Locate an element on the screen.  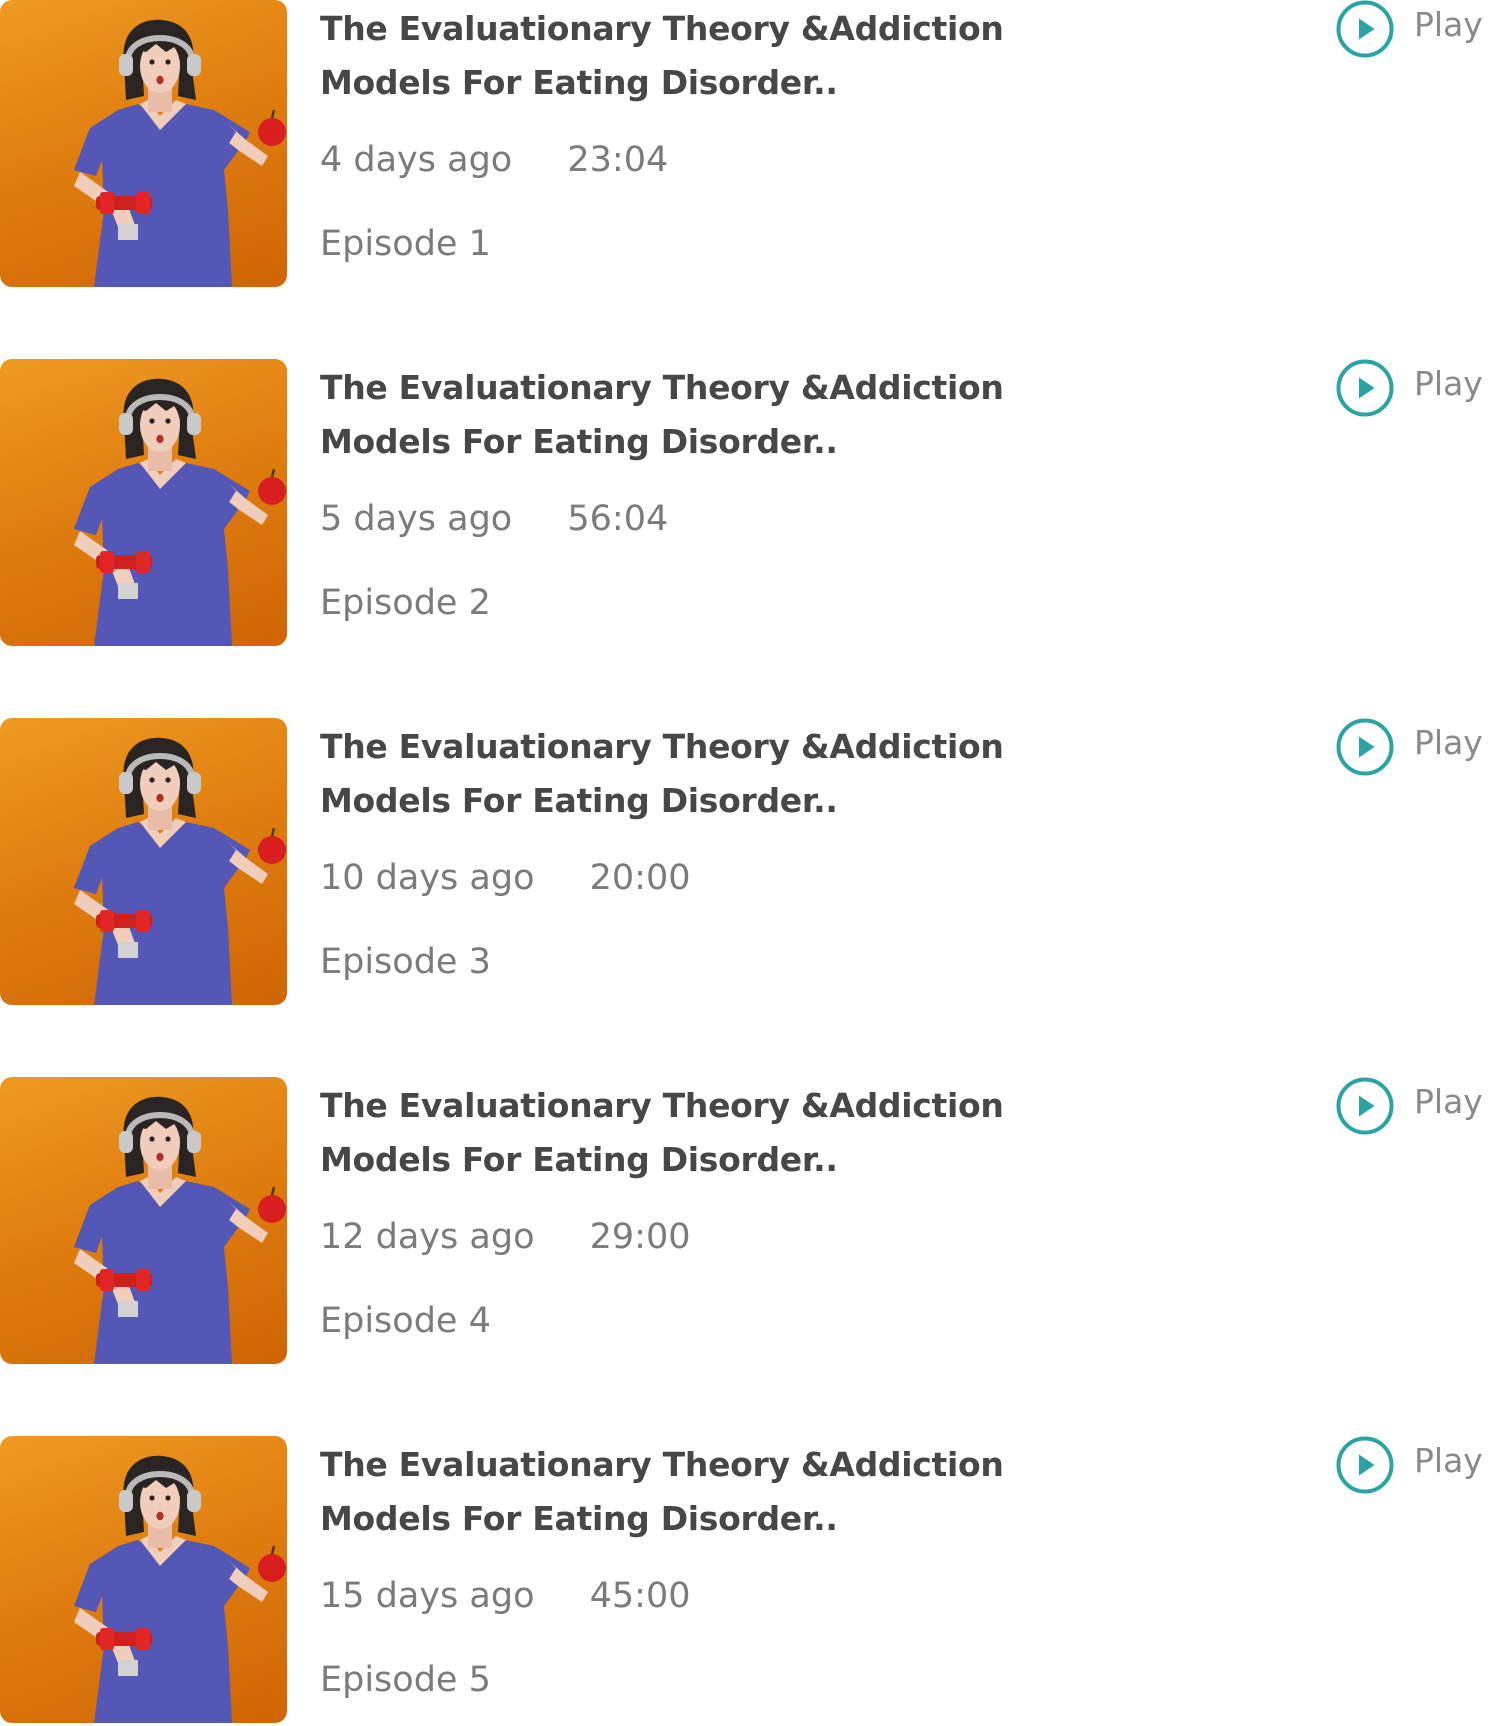
episode-meta: 5 days ago 56:04 is located at coordinates (494, 519).